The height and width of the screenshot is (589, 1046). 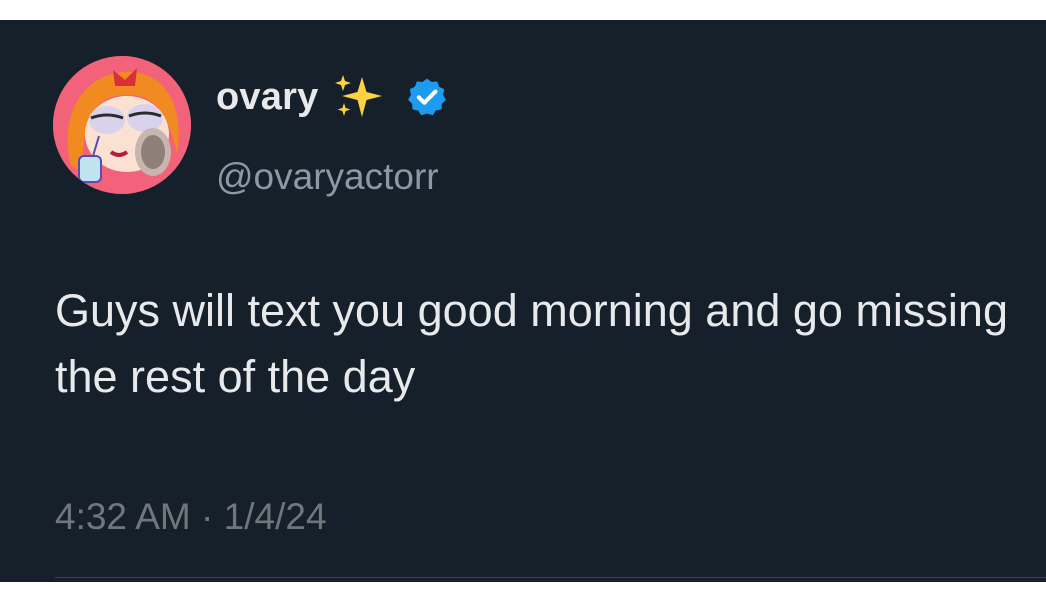 I want to click on sparkles-icon, so click(x=360, y=97).